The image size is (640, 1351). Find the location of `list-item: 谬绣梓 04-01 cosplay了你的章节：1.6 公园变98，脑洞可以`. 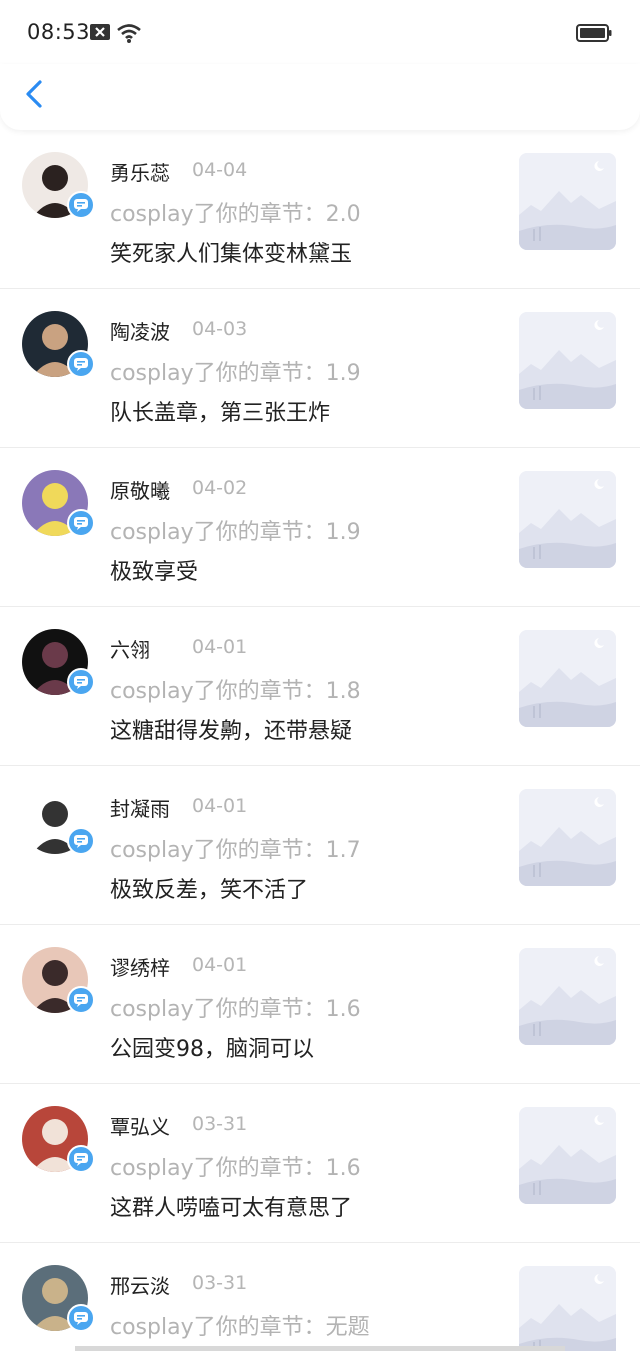

list-item: 谬绣梓 04-01 cosplay了你的章节：1.6 公园变98，脑洞可以 is located at coordinates (320, 1004).